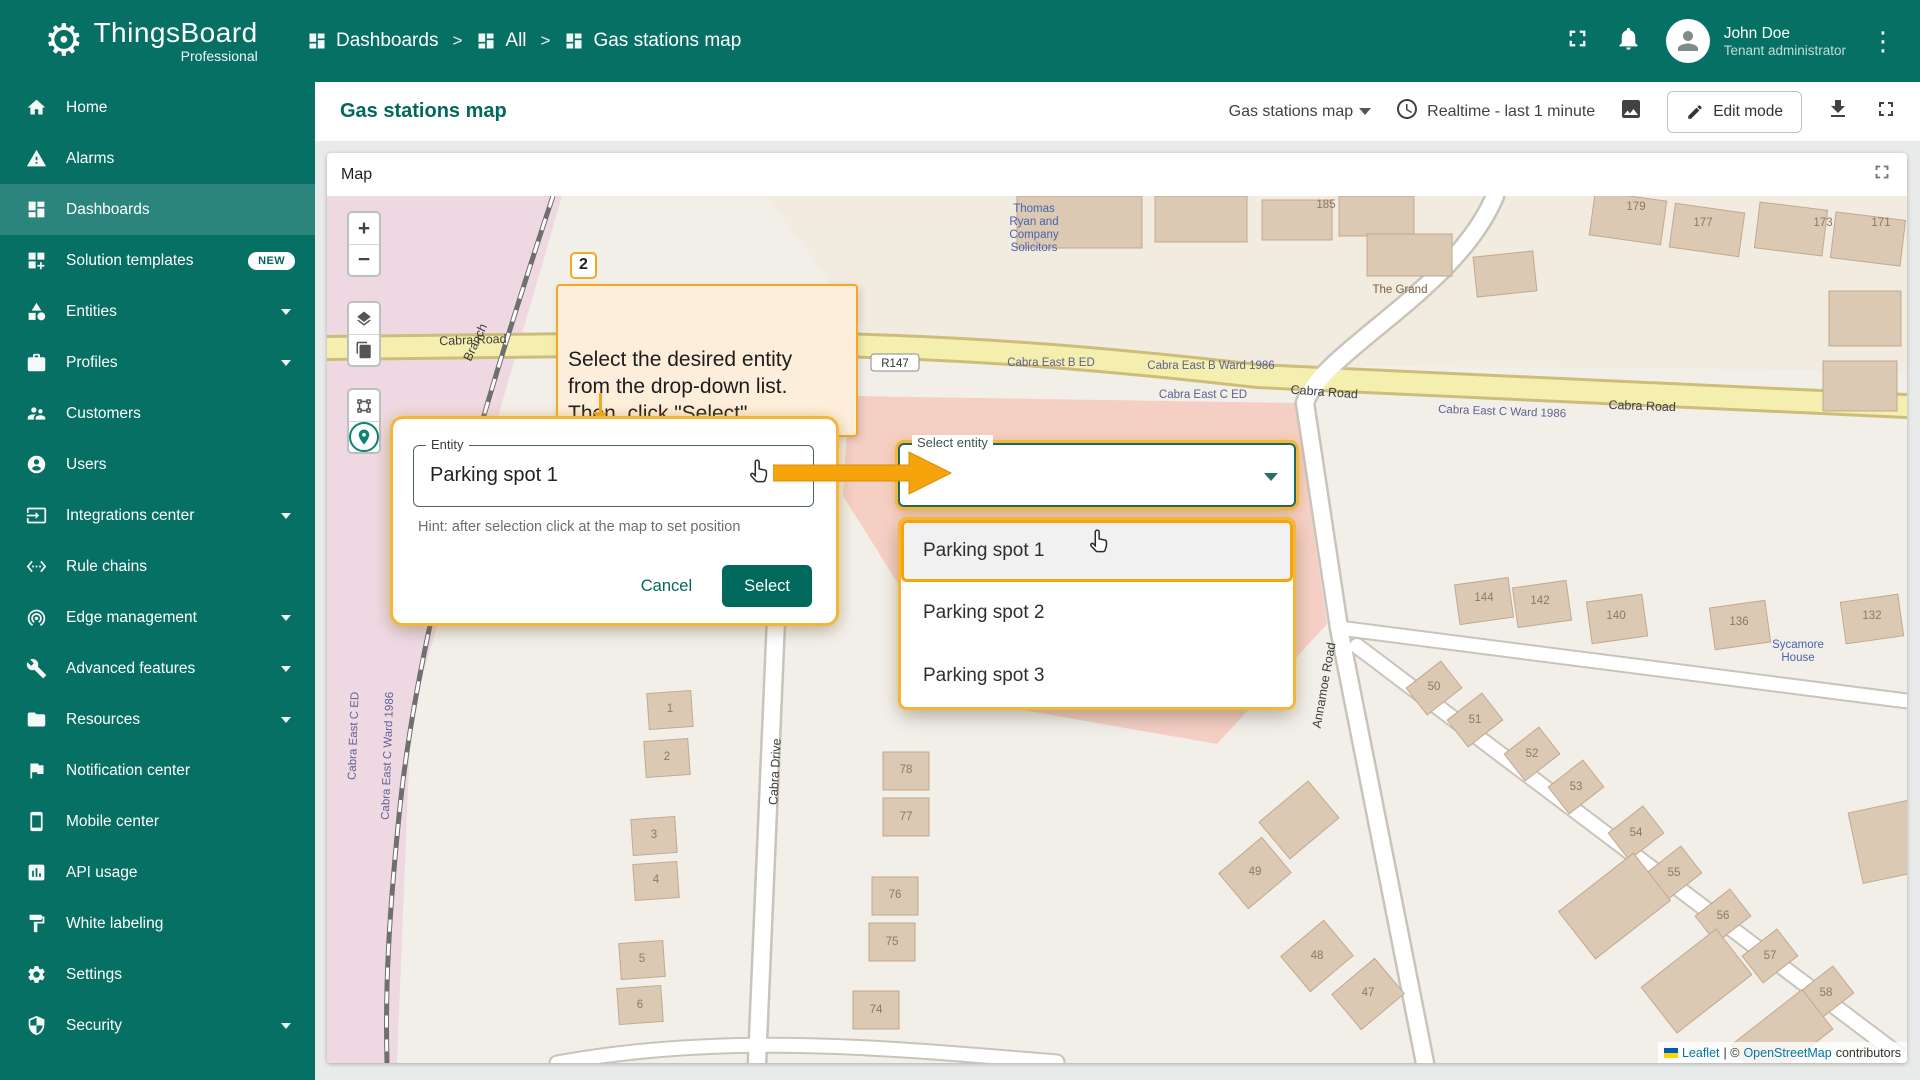 This screenshot has height=1080, width=1920. I want to click on annotation-connector-line, so click(600, 403).